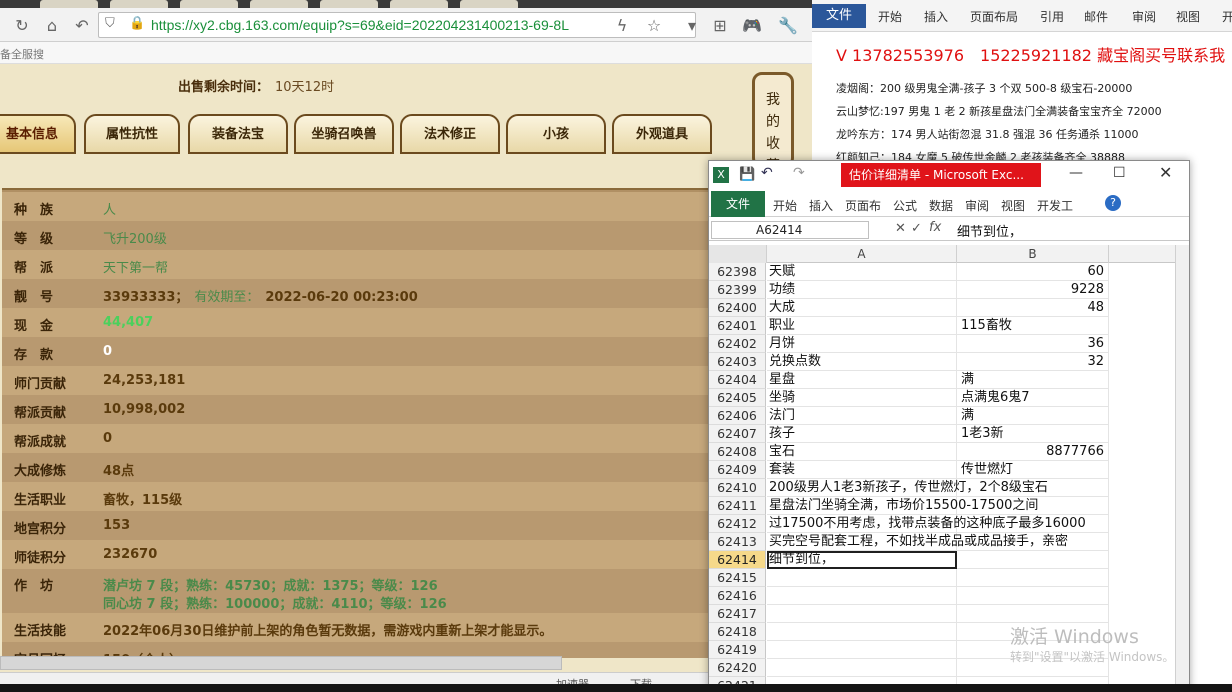 This screenshot has height=692, width=1232. Describe the element at coordinates (1076, 173) in the screenshot. I see `minimize-icon: —` at that location.